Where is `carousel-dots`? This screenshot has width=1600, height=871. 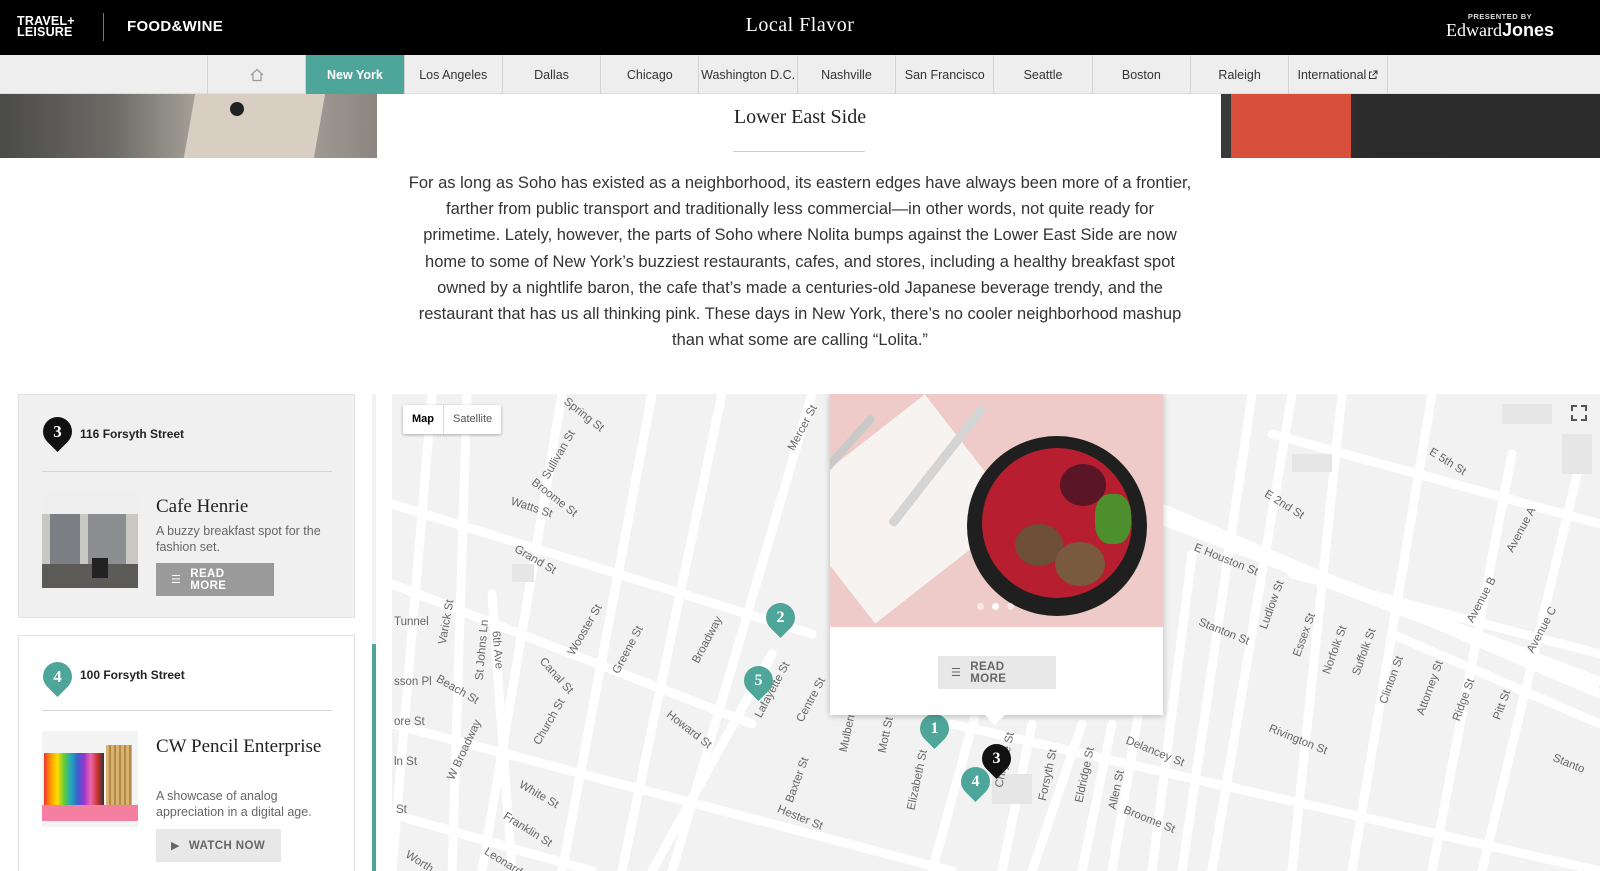 carousel-dots is located at coordinates (995, 606).